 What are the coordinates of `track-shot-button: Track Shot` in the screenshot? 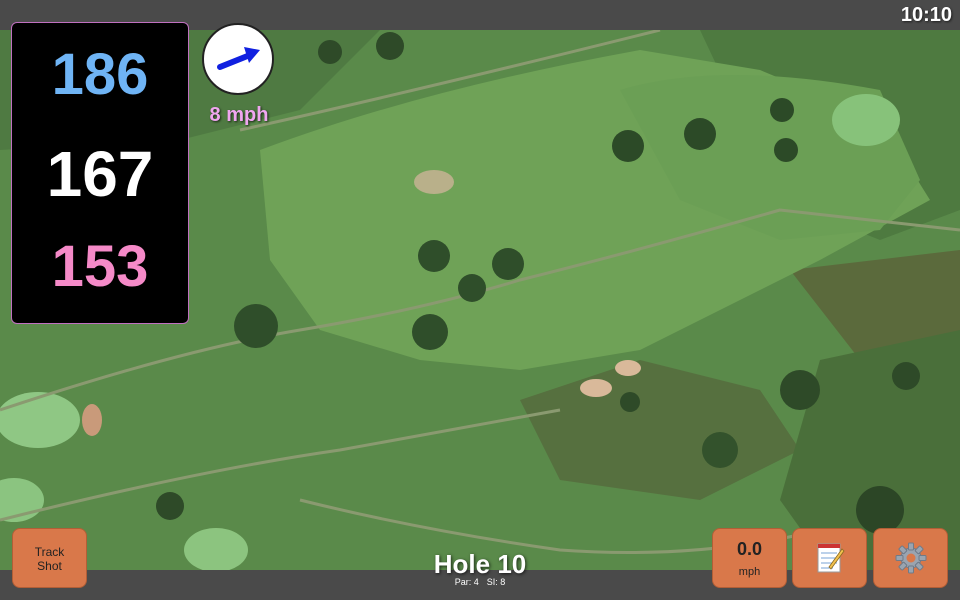 It's located at (49, 558).